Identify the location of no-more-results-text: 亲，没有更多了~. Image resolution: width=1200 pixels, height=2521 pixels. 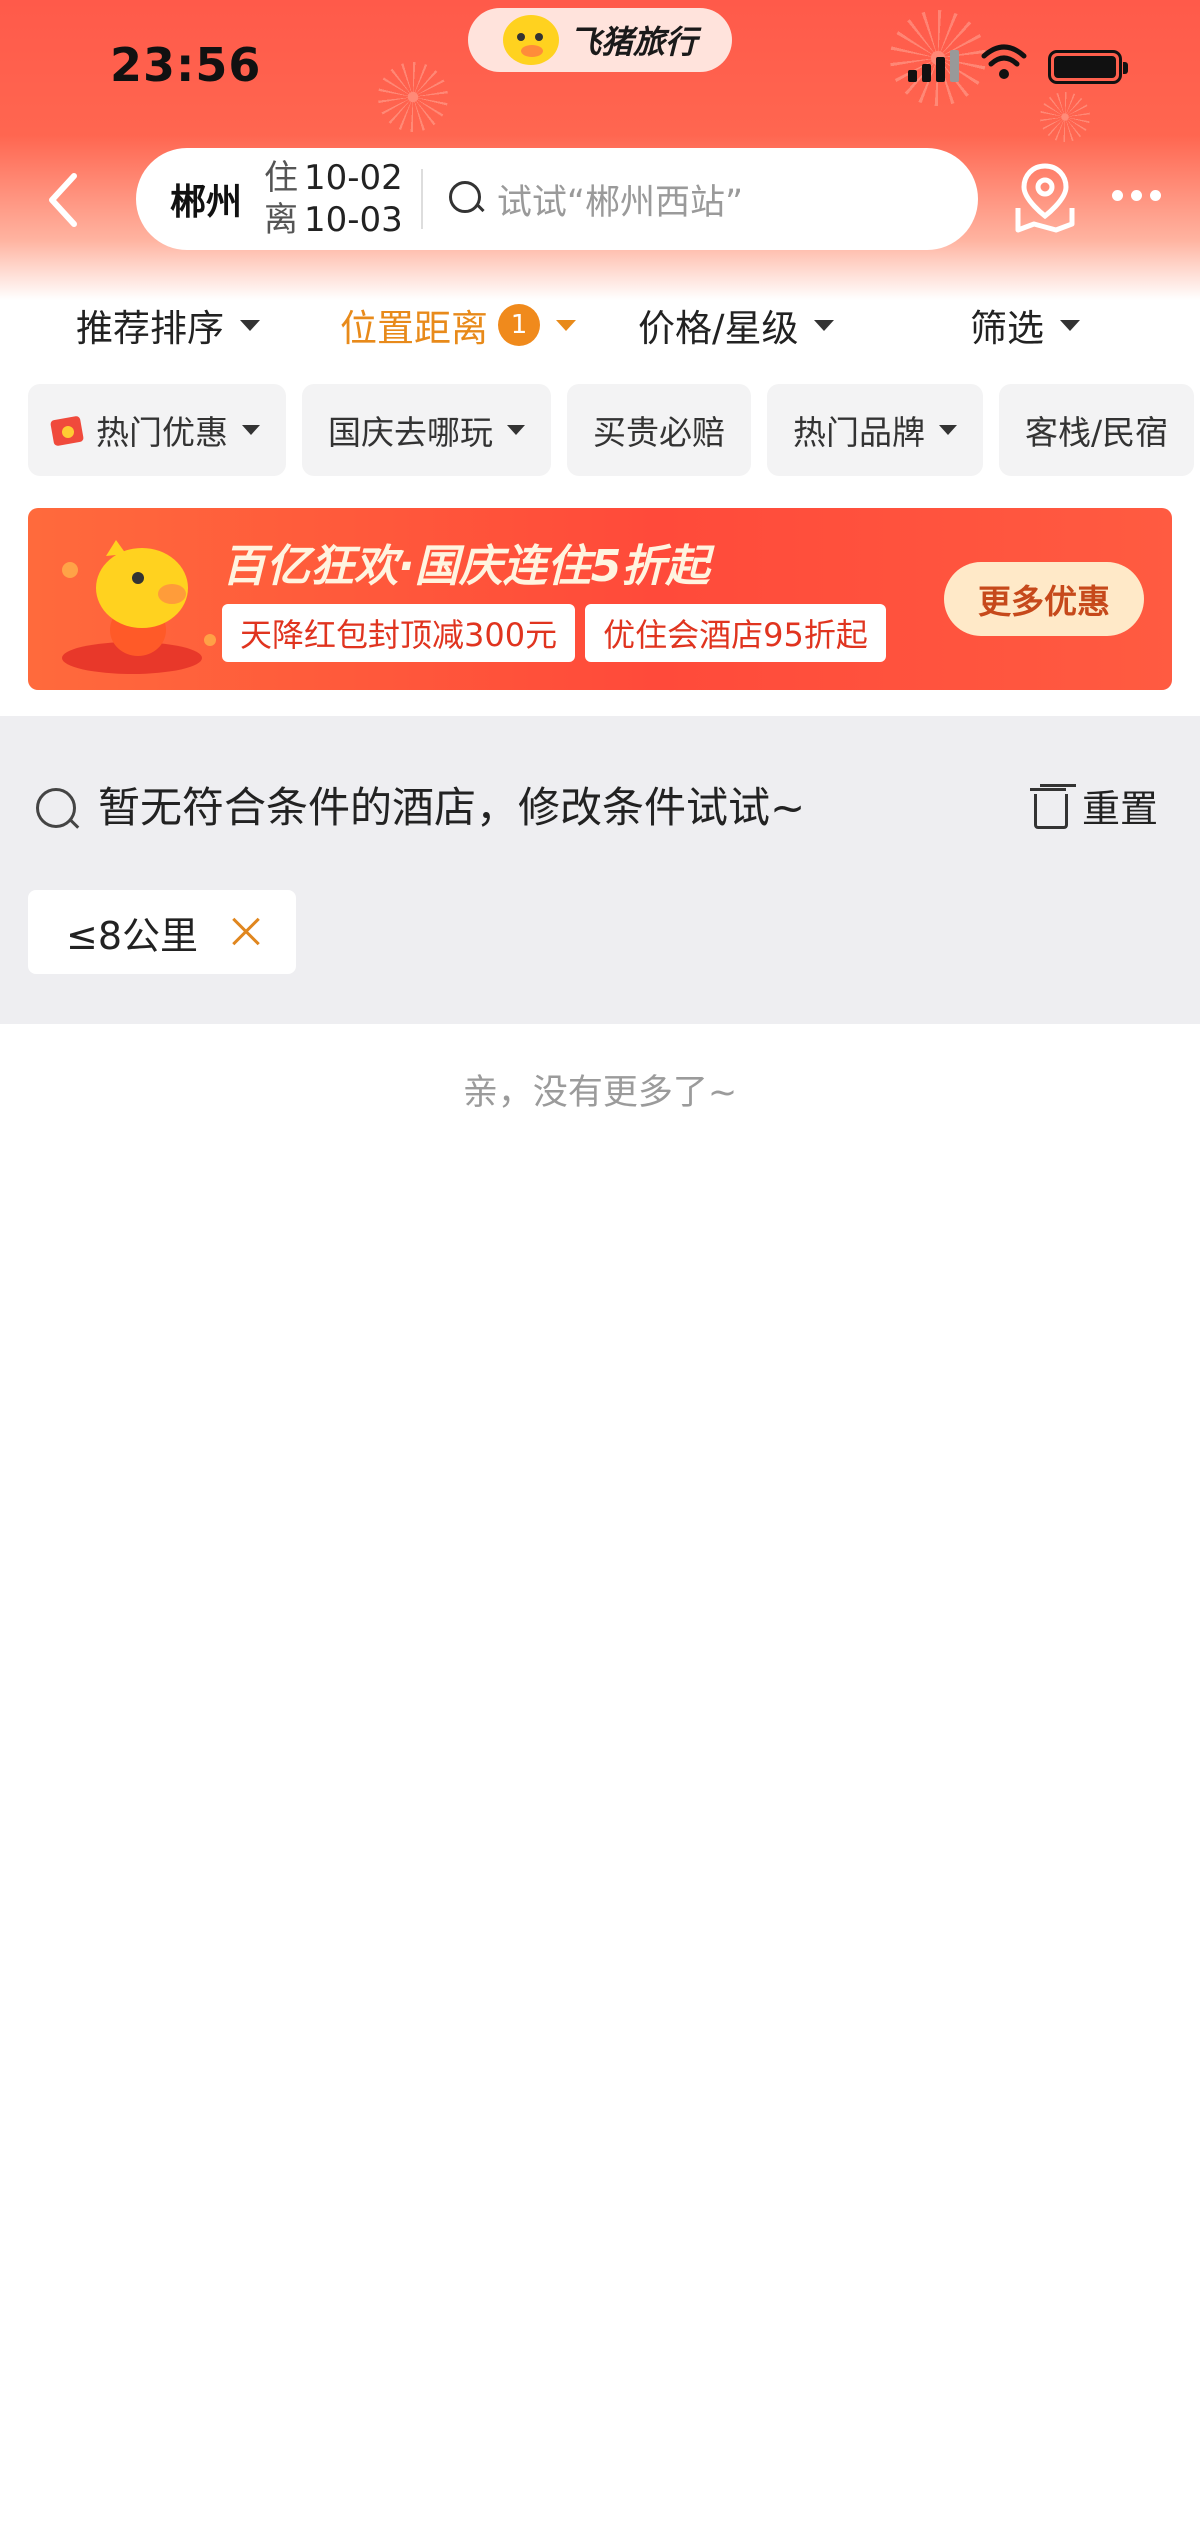
(600, 1093).